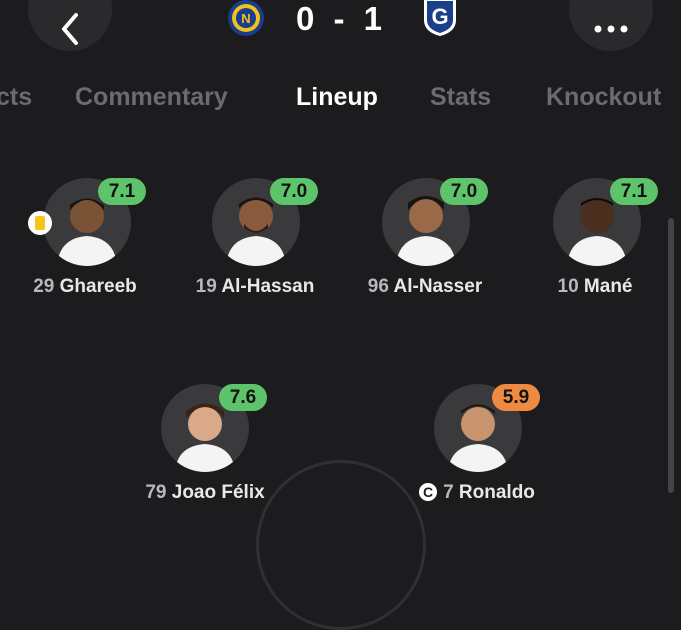 Image resolution: width=681 pixels, height=630 pixels. What do you see at coordinates (85, 240) in the screenshot?
I see `player-ghareeb: 7.1 29 Ghareeb` at bounding box center [85, 240].